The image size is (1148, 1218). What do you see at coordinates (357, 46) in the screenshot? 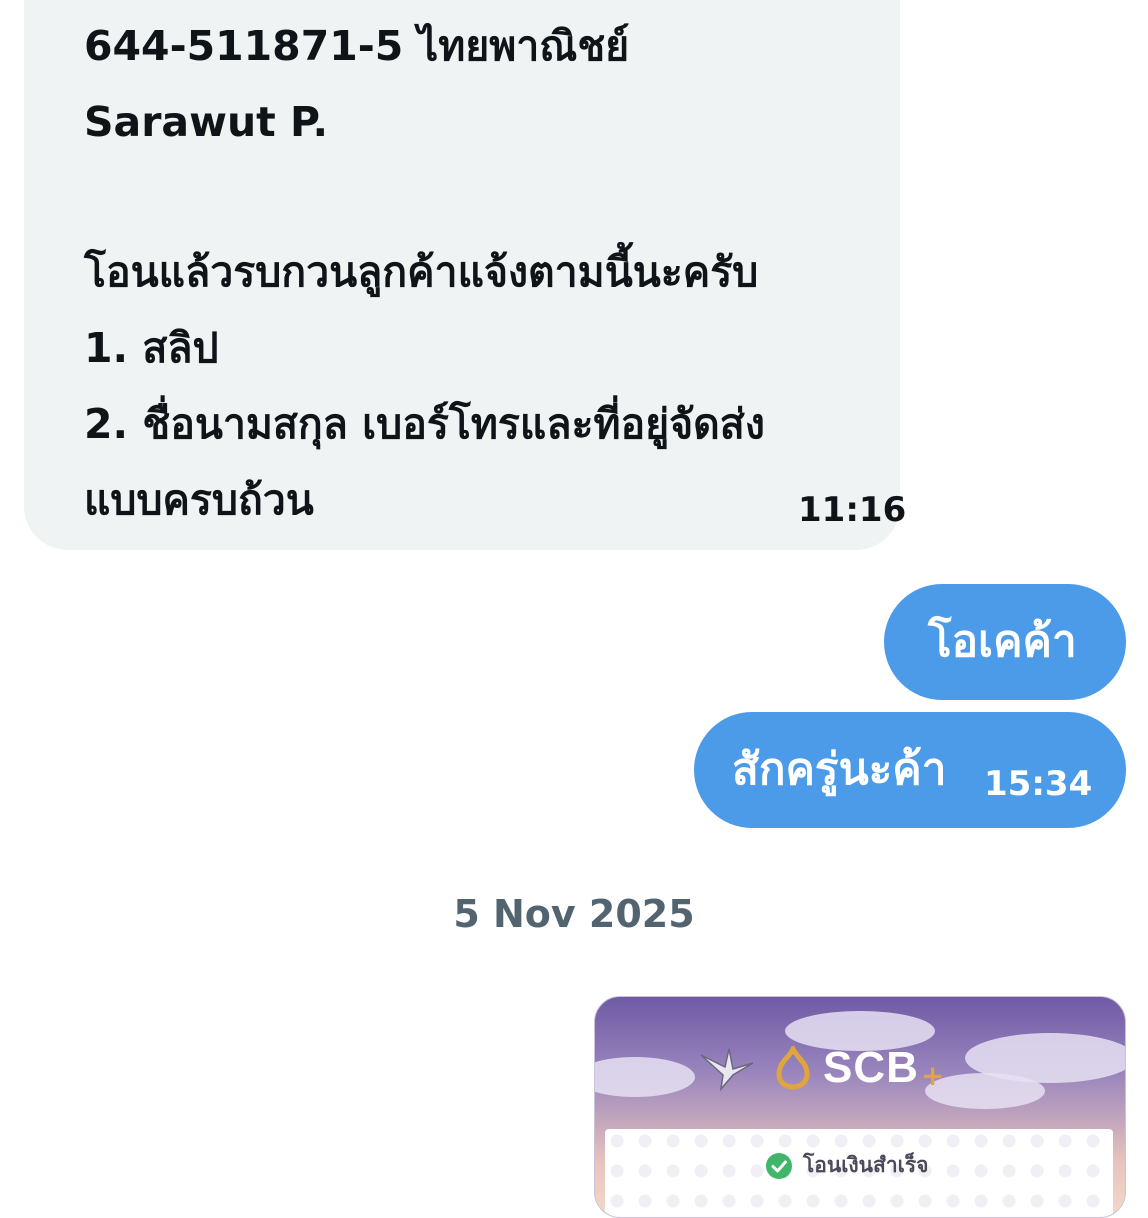
I see `message-line-account: 644-511871-5 ไทยพาณิชย์` at bounding box center [357, 46].